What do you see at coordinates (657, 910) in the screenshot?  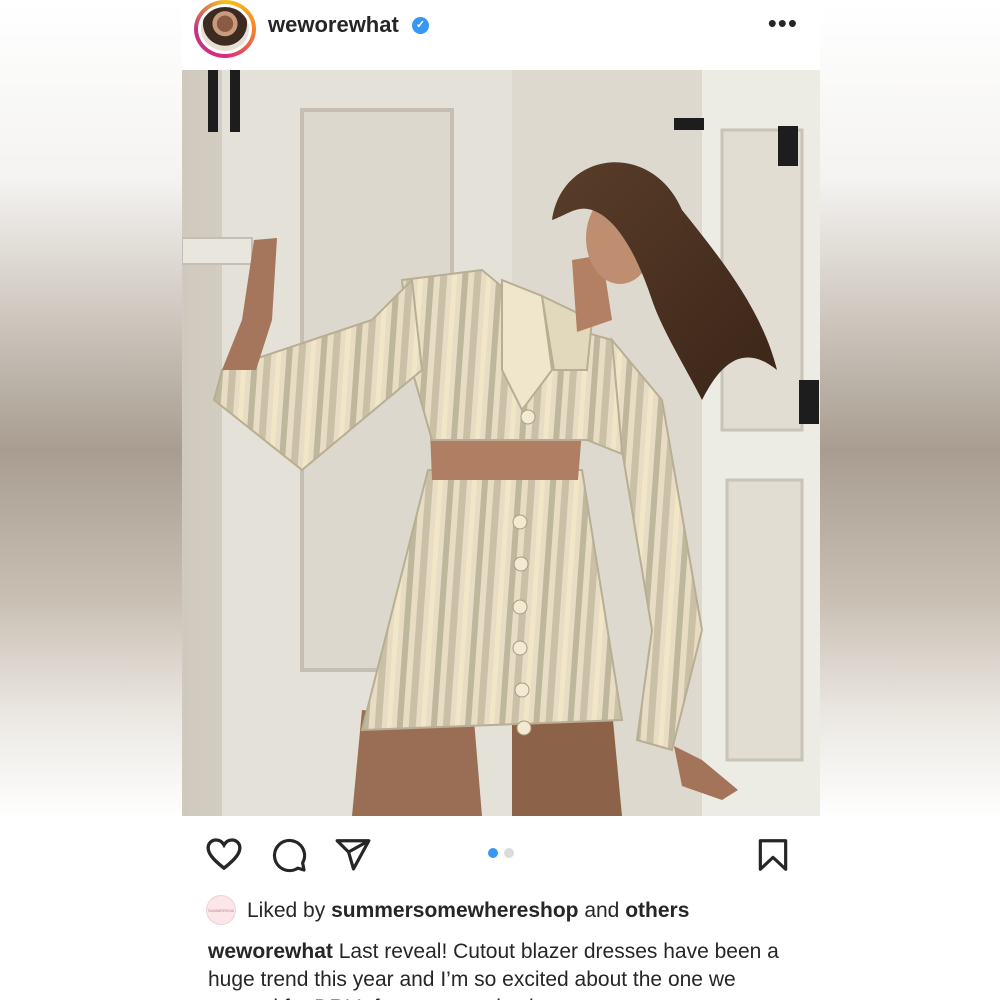 I see `likes-others-link: others` at bounding box center [657, 910].